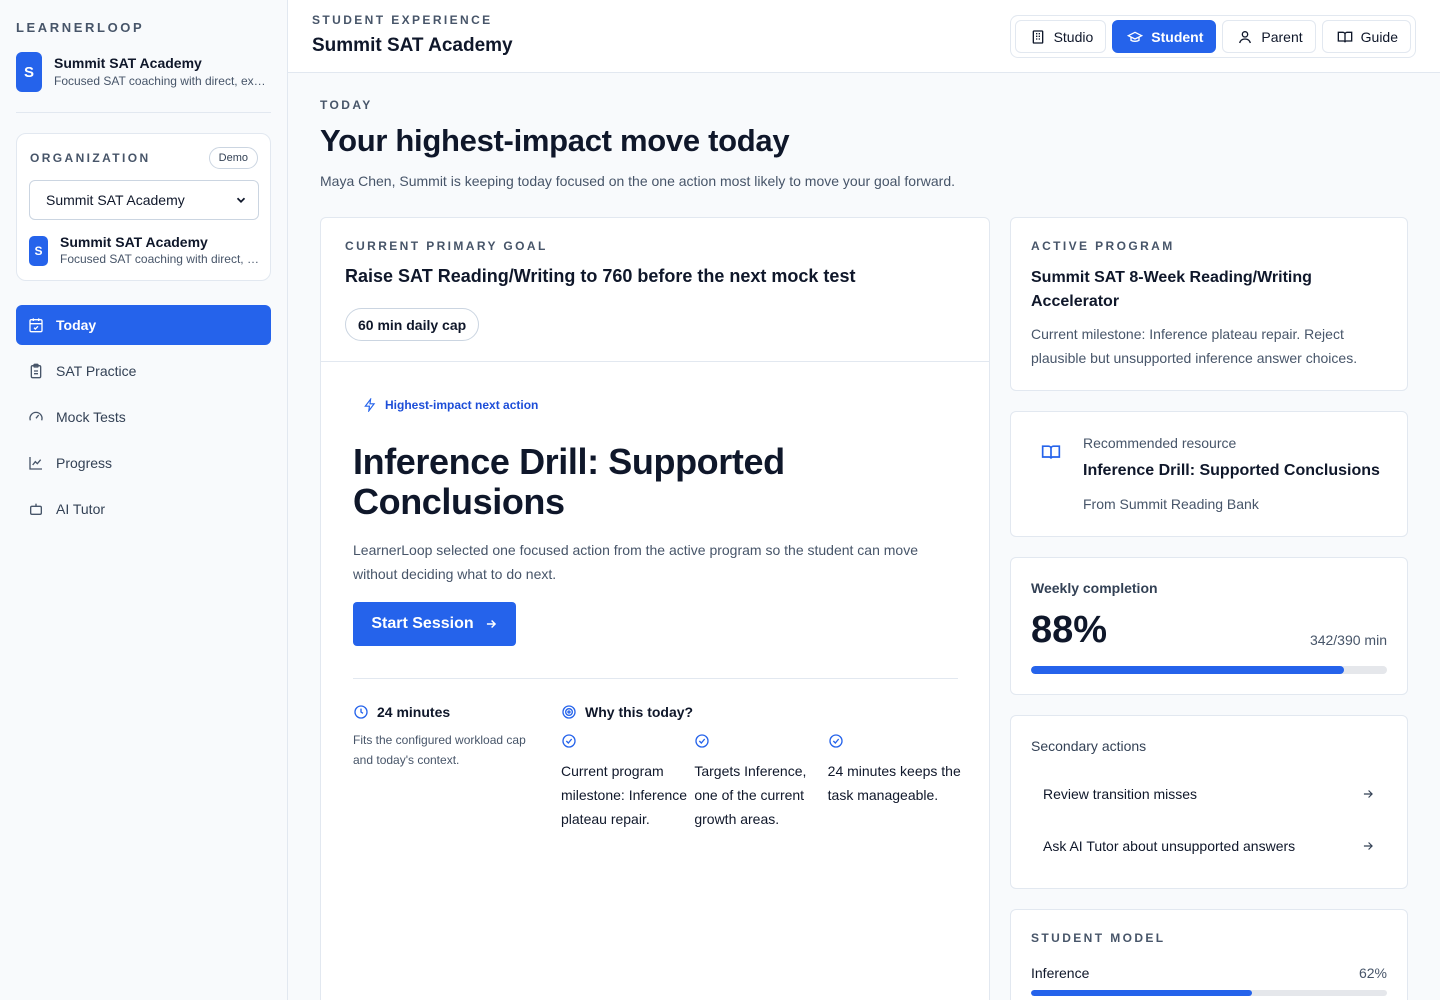 The width and height of the screenshot is (1440, 1000). I want to click on mode-studio-button: Studio, so click(1060, 36).